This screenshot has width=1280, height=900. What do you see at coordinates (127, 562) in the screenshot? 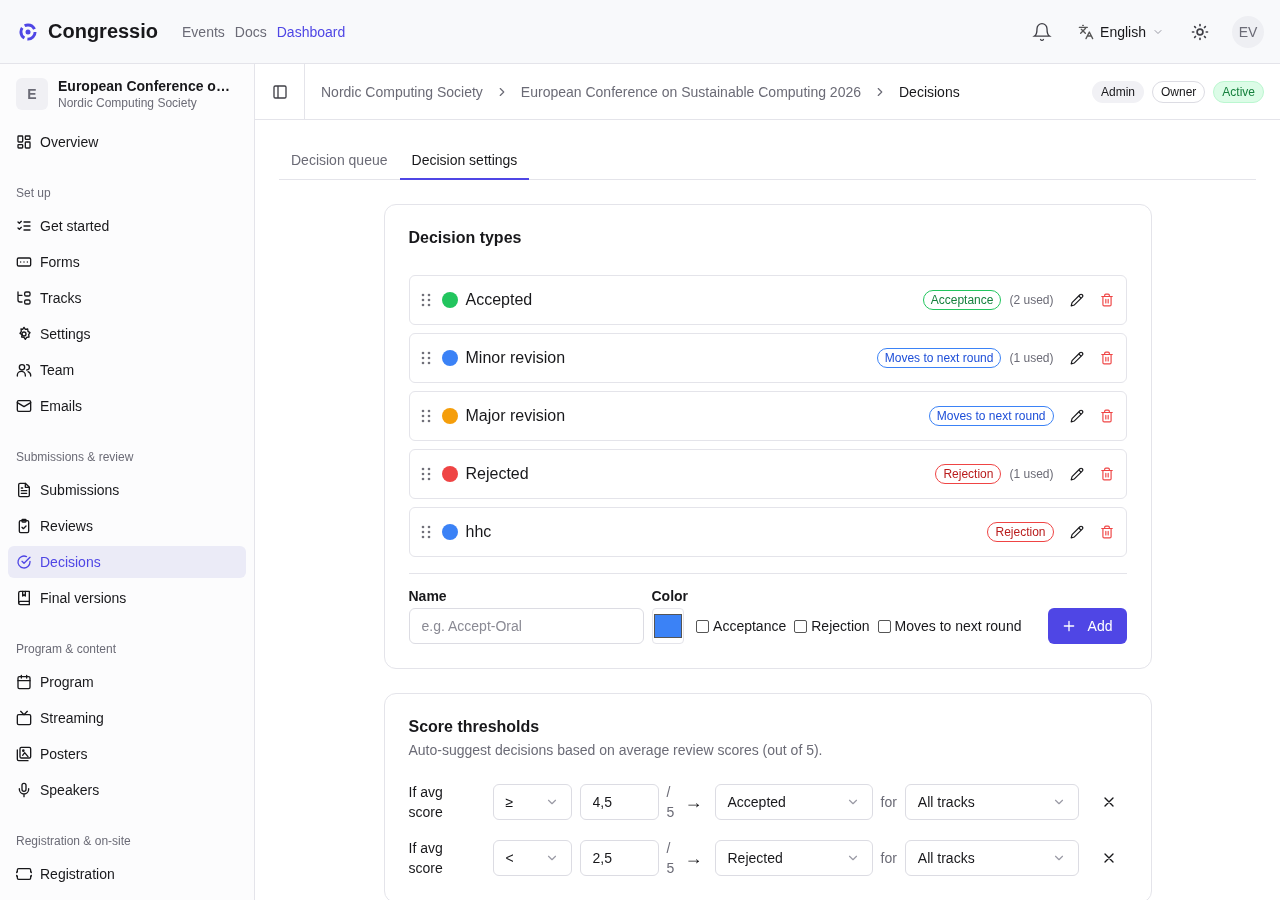
I see `sidebar-item: Decisions` at bounding box center [127, 562].